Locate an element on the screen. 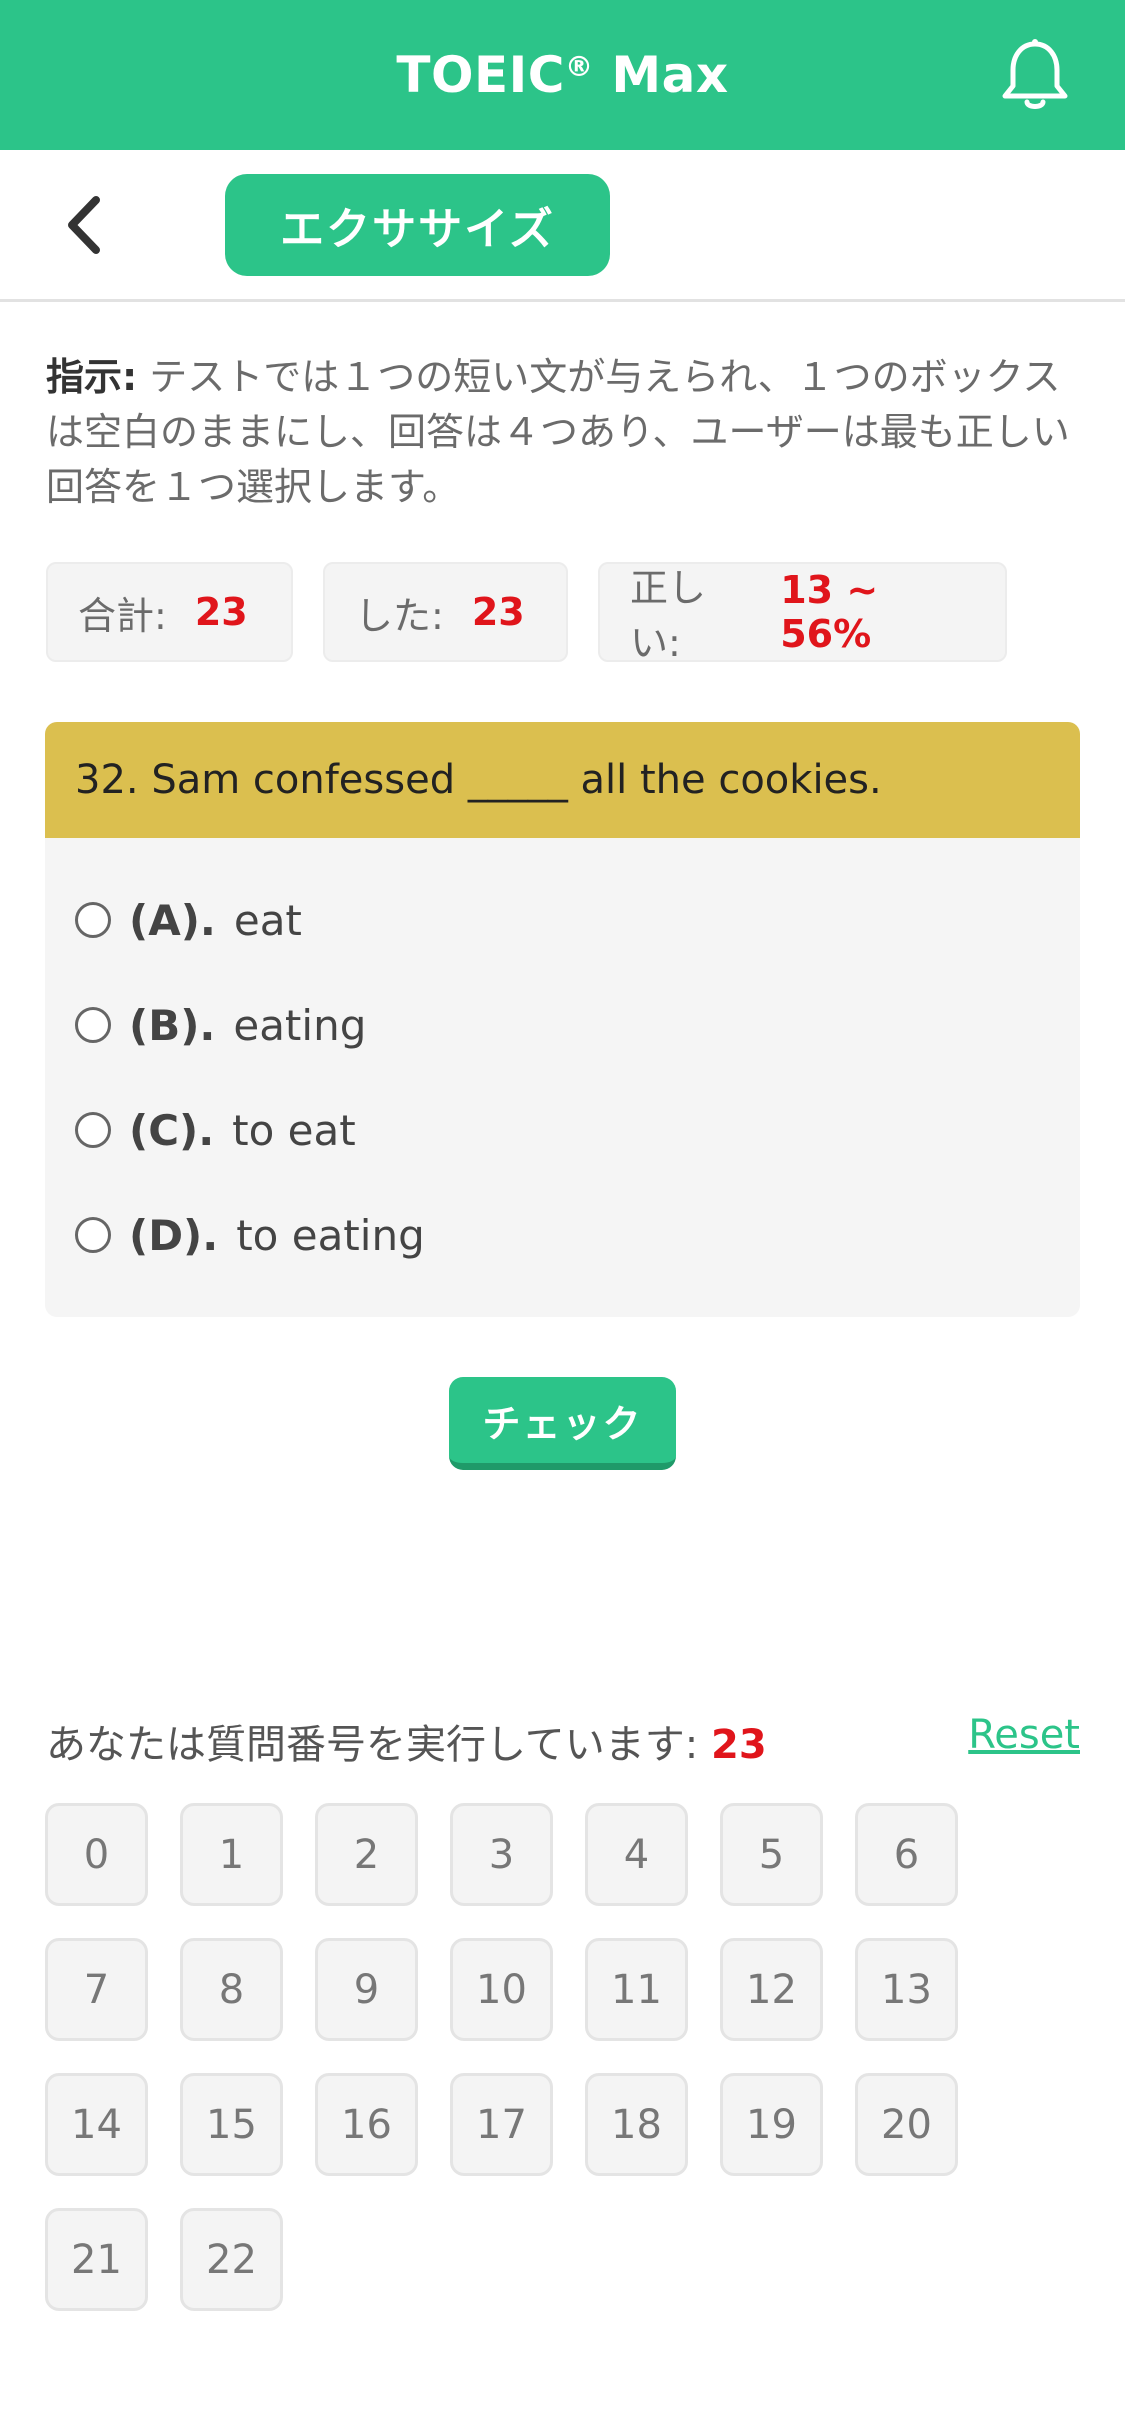  question-number-button: 3 is located at coordinates (501, 1854).